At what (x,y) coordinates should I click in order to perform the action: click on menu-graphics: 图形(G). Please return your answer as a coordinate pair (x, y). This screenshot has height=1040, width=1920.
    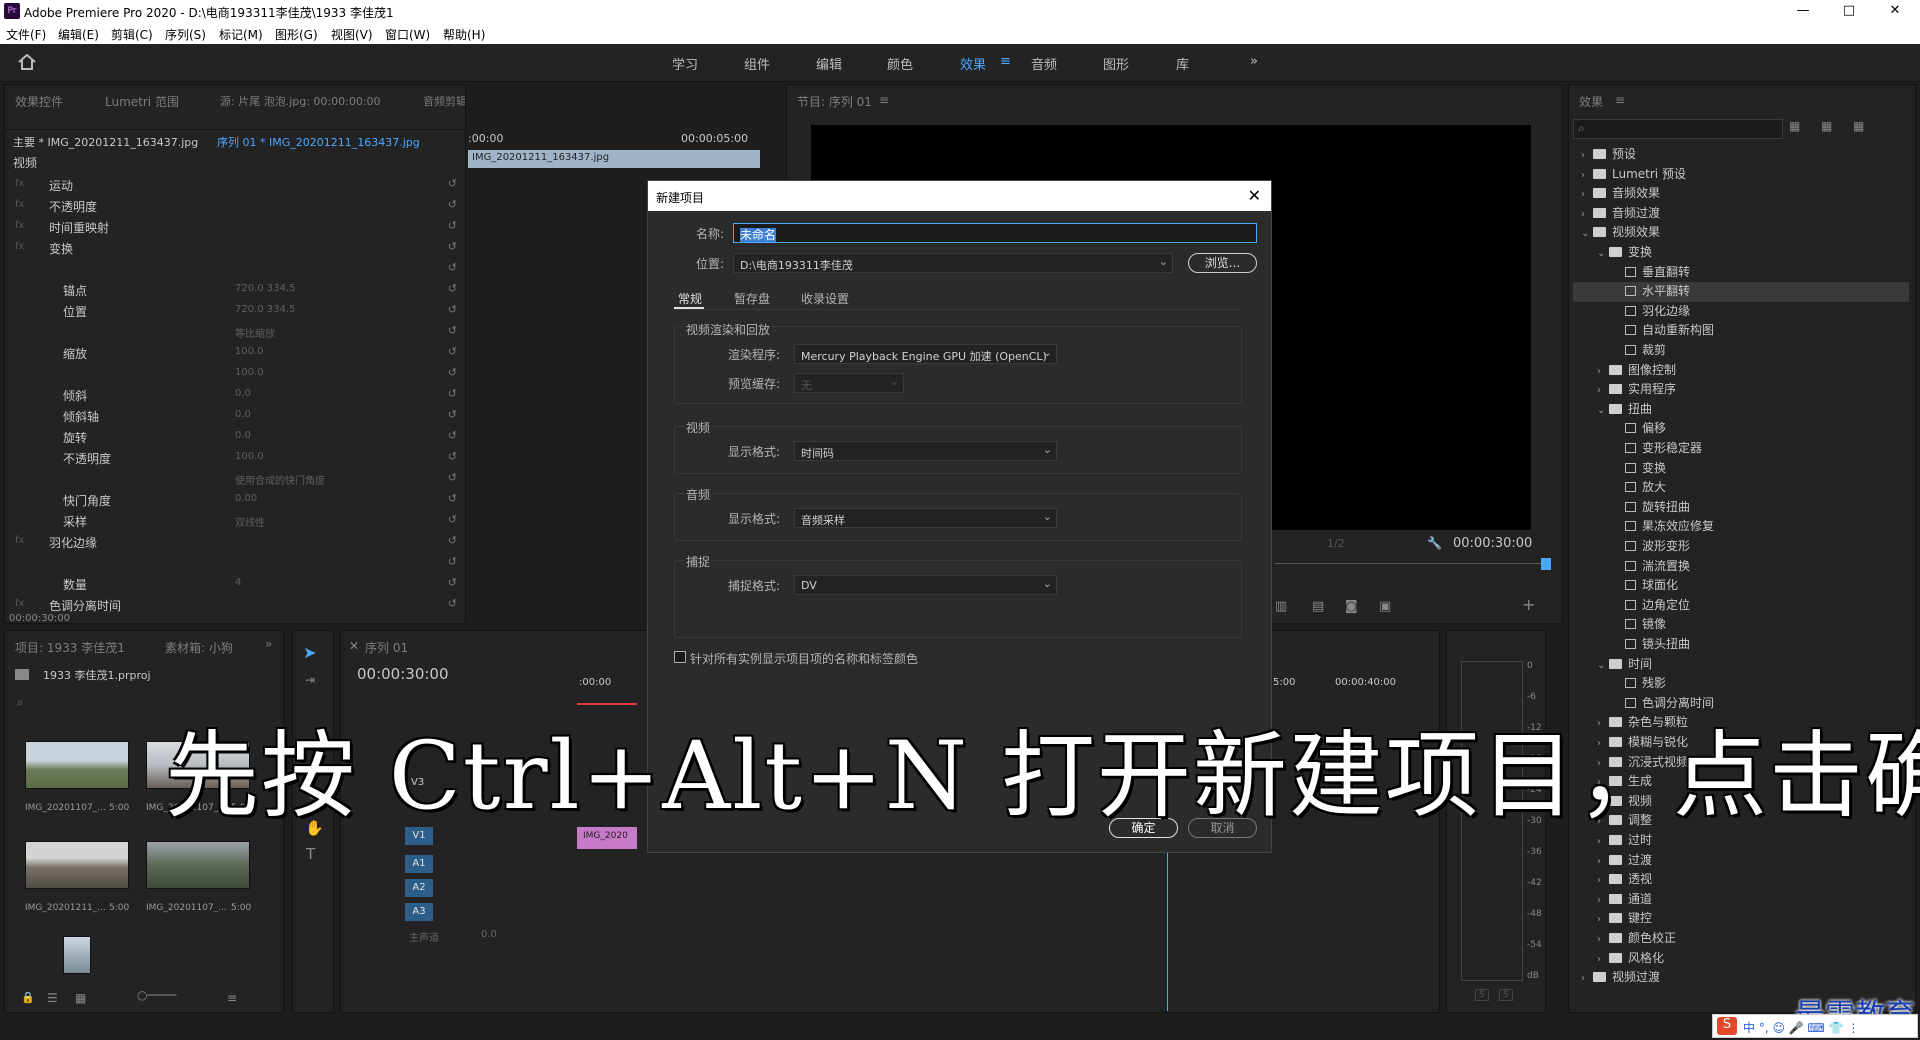
    Looking at the image, I should click on (296, 34).